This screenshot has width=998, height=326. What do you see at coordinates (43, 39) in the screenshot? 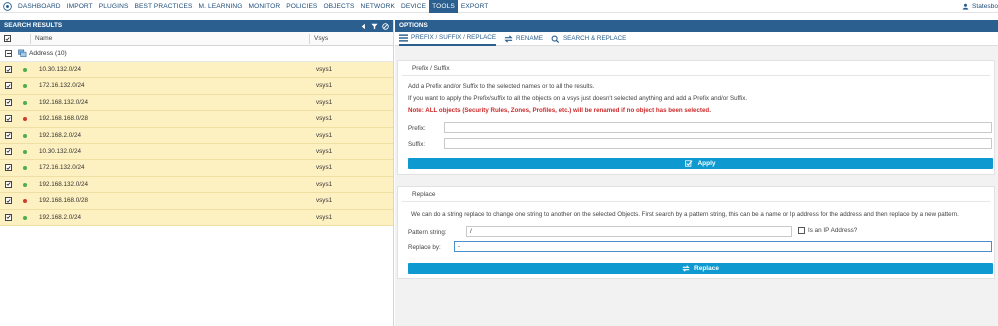
I see `column-name: Name` at bounding box center [43, 39].